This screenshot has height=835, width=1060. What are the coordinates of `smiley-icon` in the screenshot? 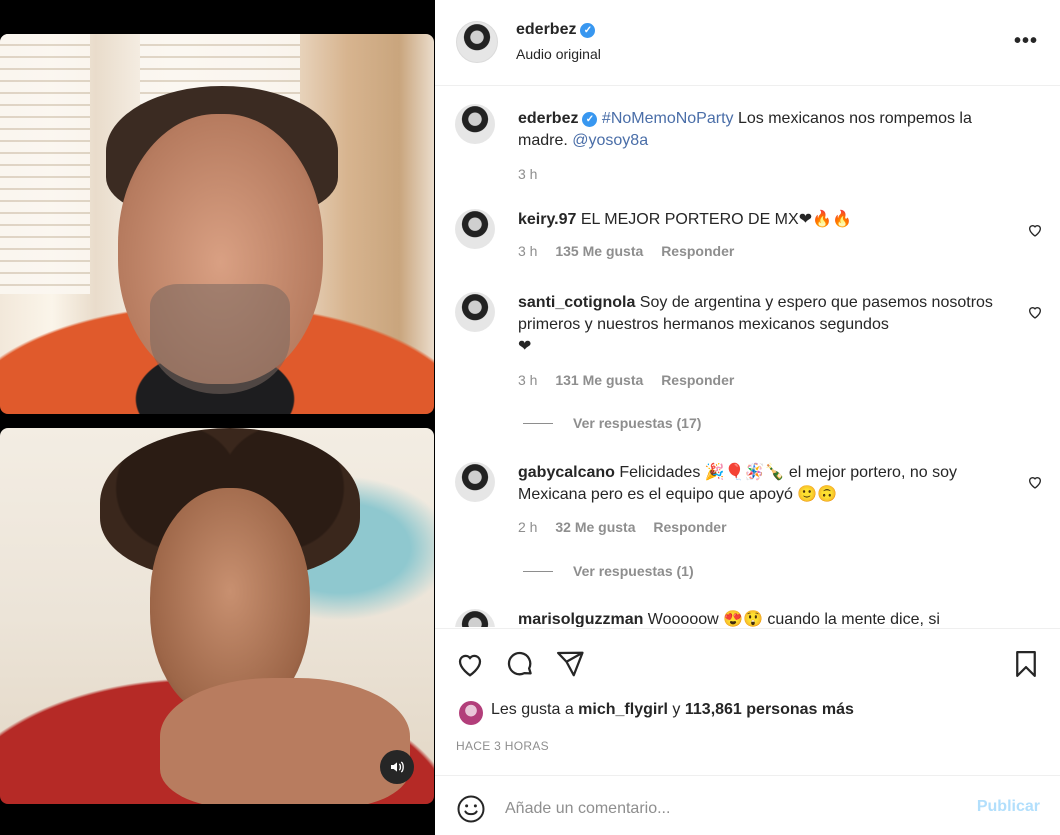 It's located at (471, 809).